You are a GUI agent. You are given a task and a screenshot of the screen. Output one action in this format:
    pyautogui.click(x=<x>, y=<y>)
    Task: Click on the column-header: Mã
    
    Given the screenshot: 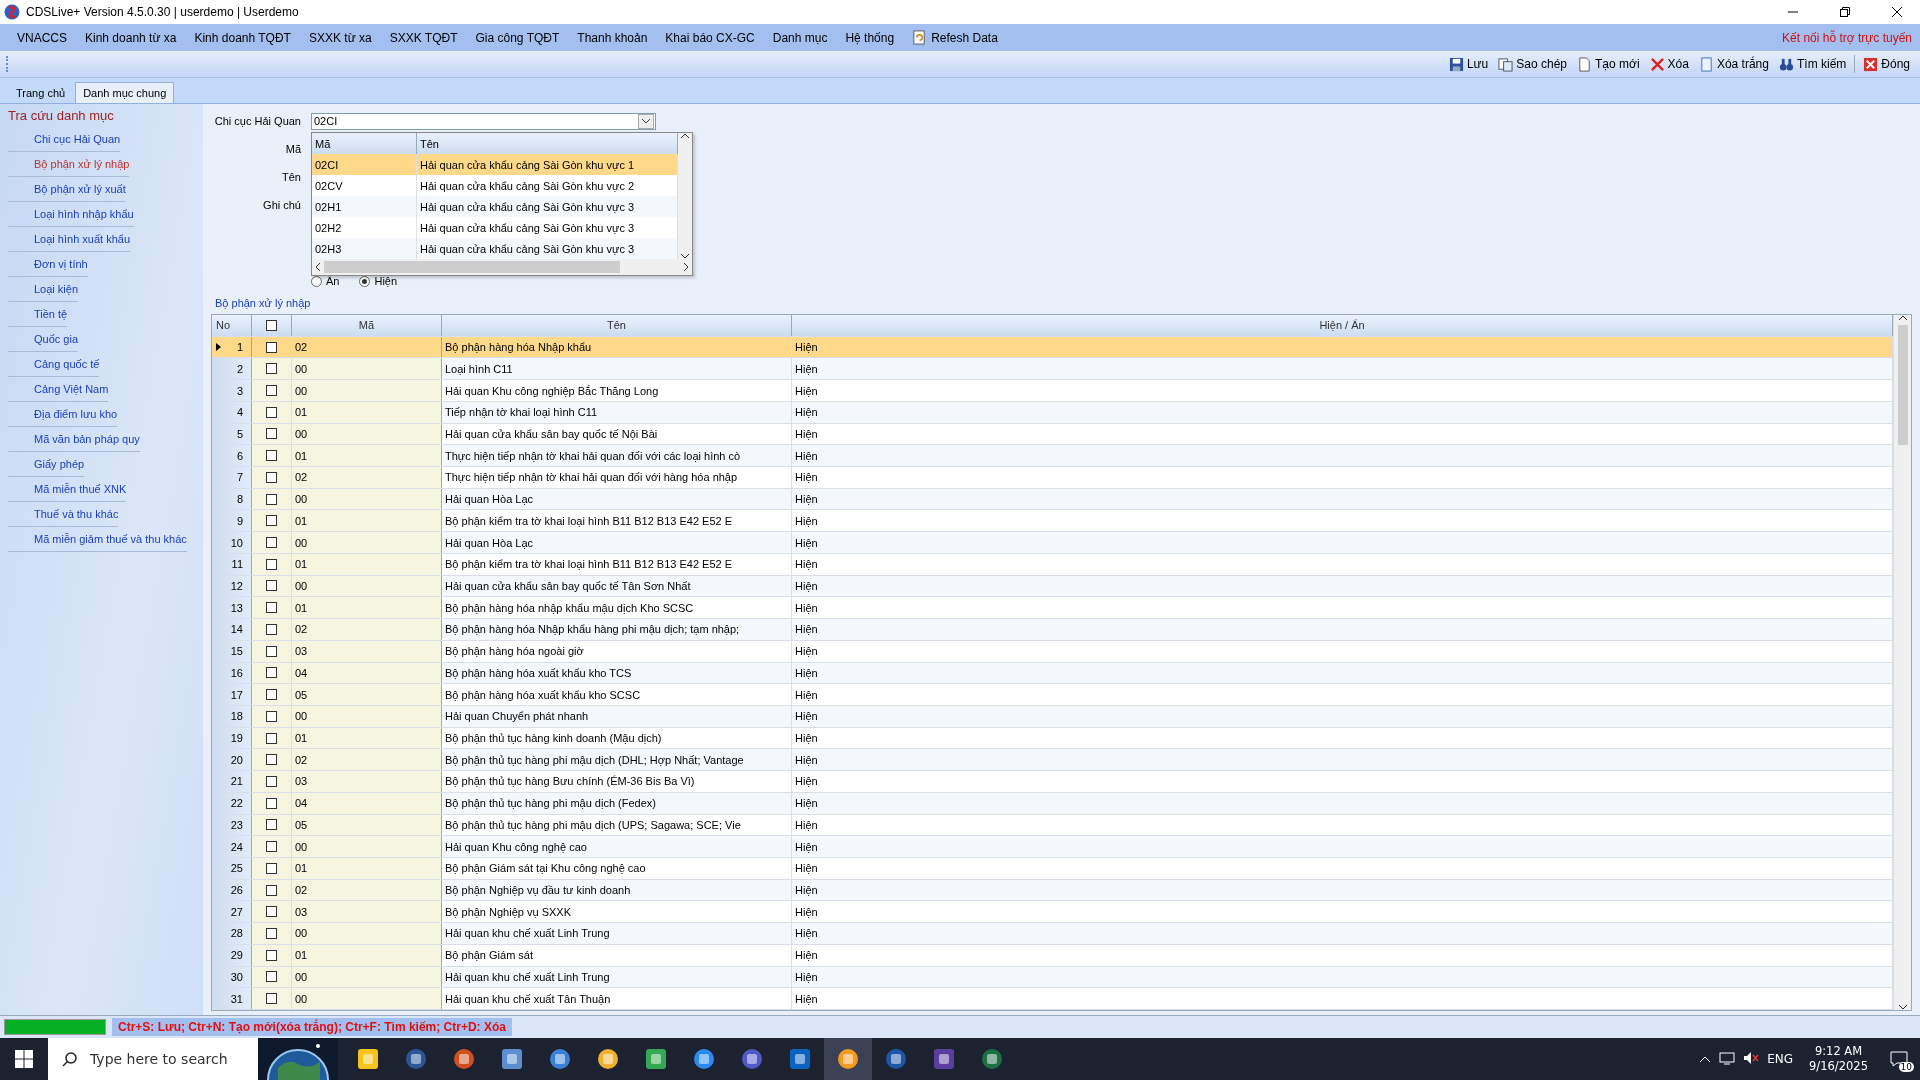 What is the action you would take?
    pyautogui.click(x=367, y=325)
    